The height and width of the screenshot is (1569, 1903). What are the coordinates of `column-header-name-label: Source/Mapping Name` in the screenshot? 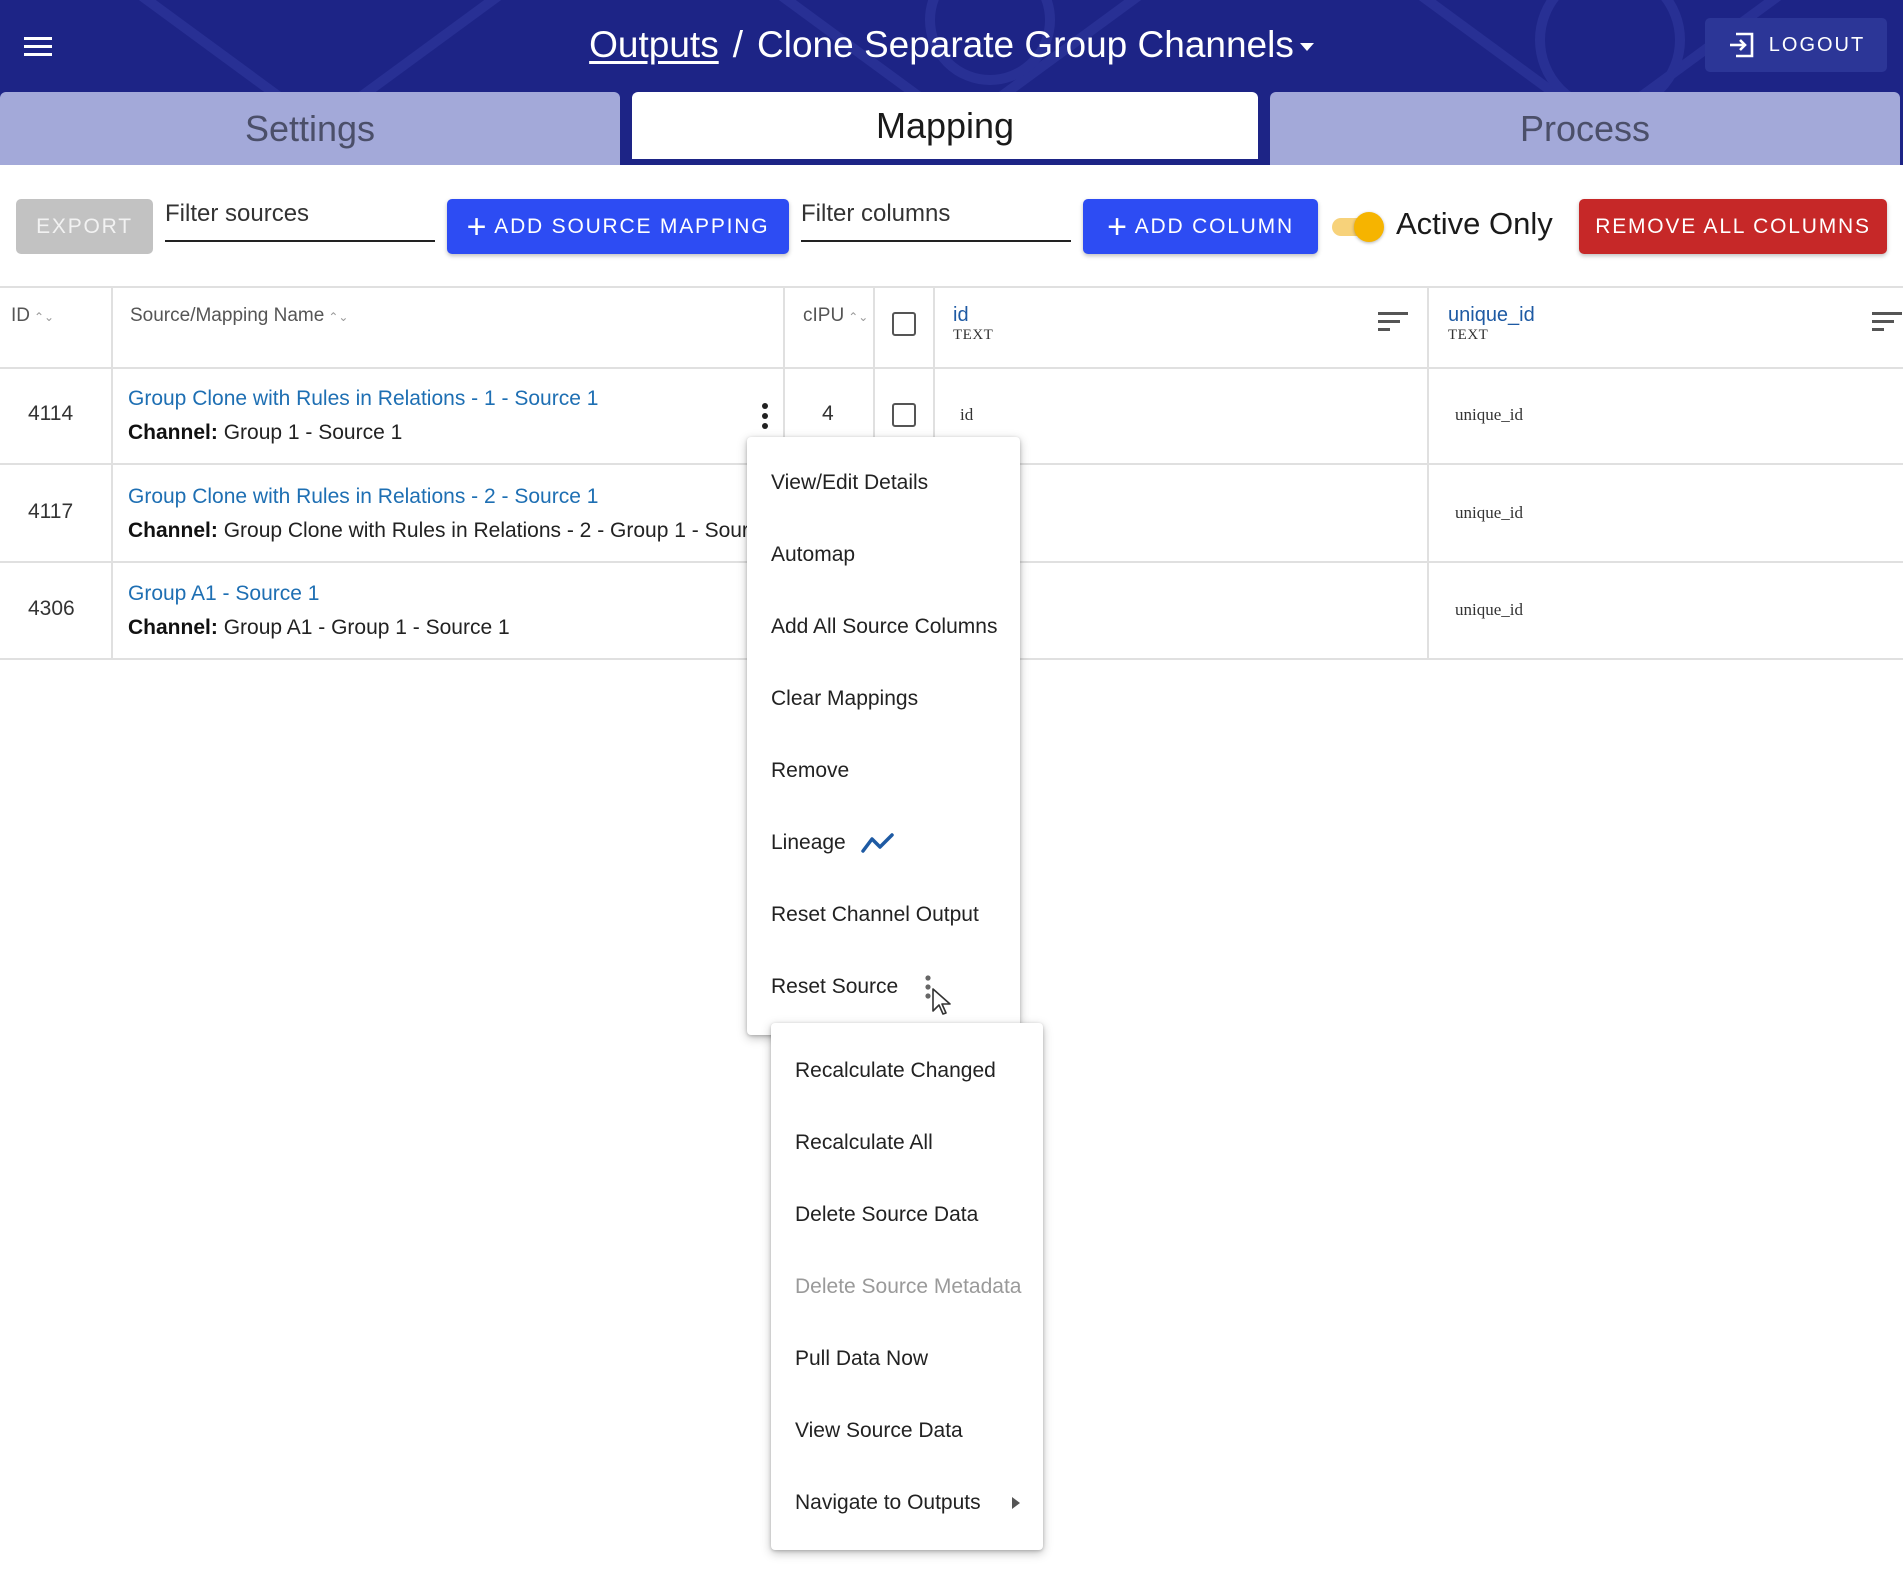 It's located at (227, 315).